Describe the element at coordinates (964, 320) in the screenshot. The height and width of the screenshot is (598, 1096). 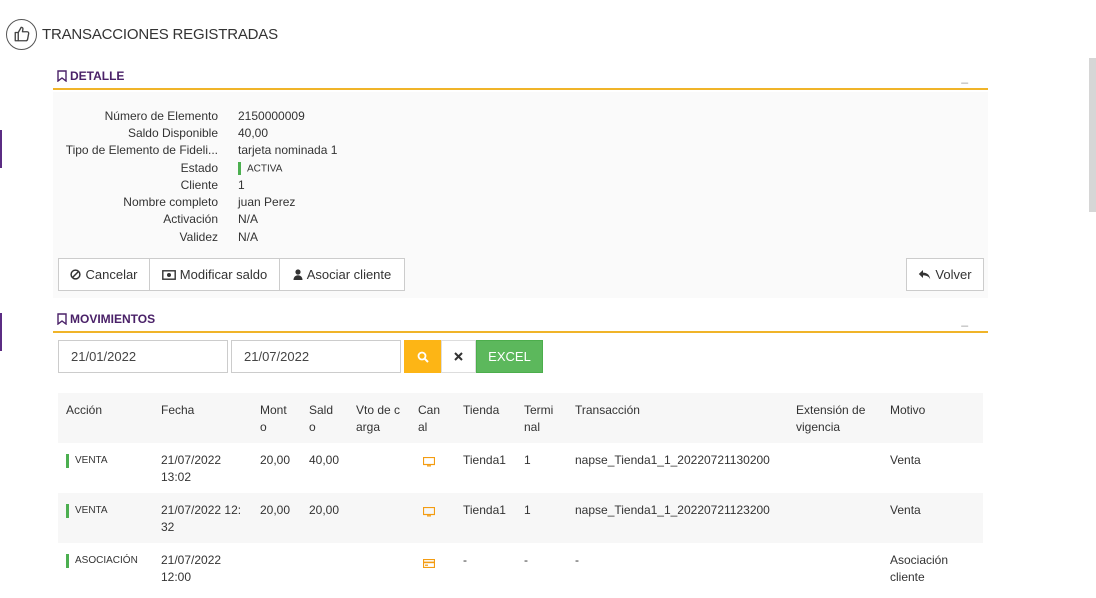
I see `movements-collapse-button: _` at that location.